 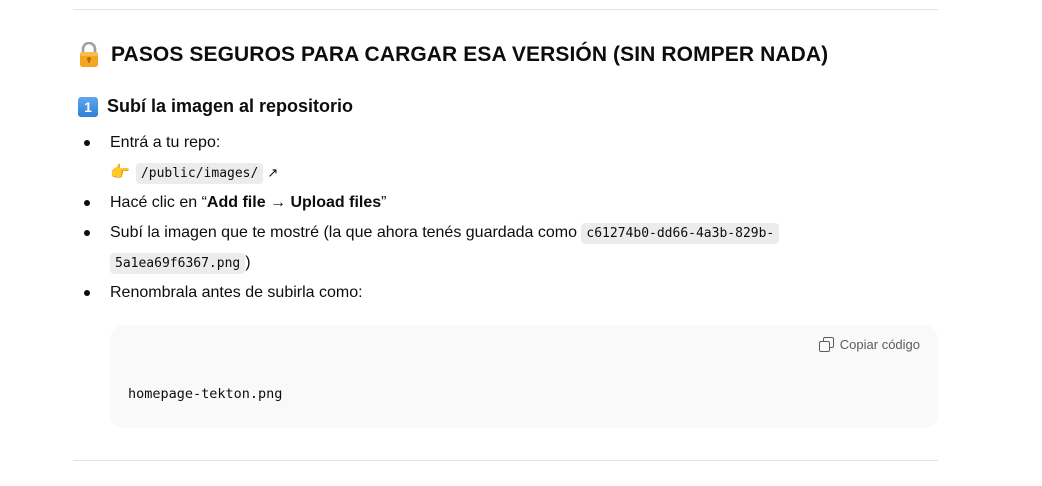 I want to click on list-item-bold: Add file → Upload files, so click(x=294, y=202).